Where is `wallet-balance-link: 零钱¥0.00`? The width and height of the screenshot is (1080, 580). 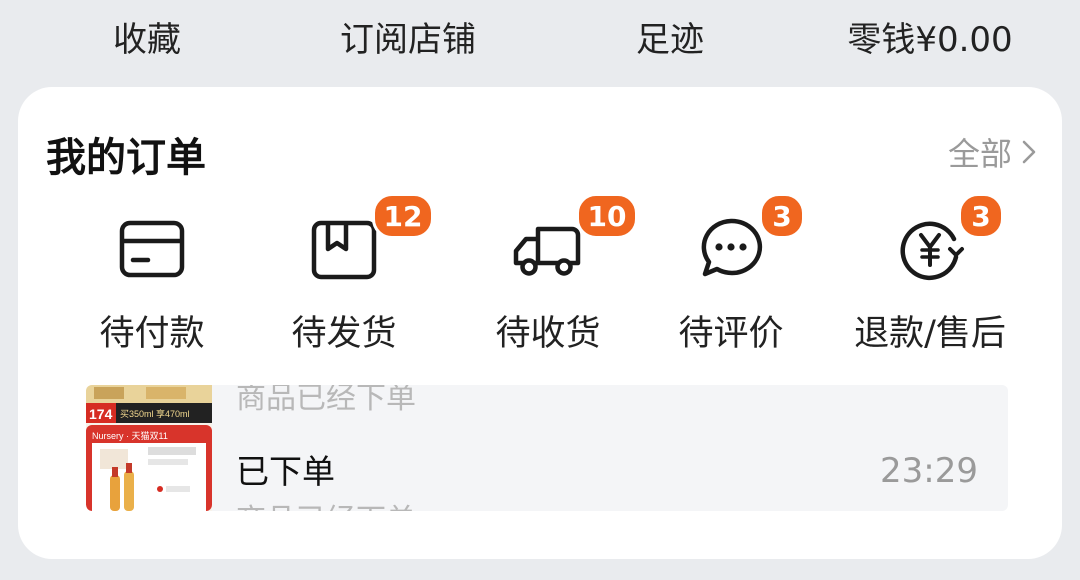 wallet-balance-link: 零钱¥0.00 is located at coordinates (929, 36).